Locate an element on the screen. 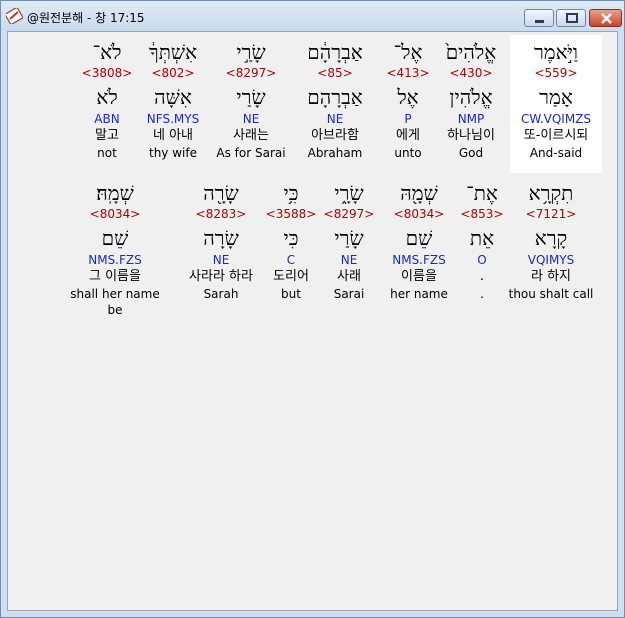  maximize-icon is located at coordinates (572, 18).